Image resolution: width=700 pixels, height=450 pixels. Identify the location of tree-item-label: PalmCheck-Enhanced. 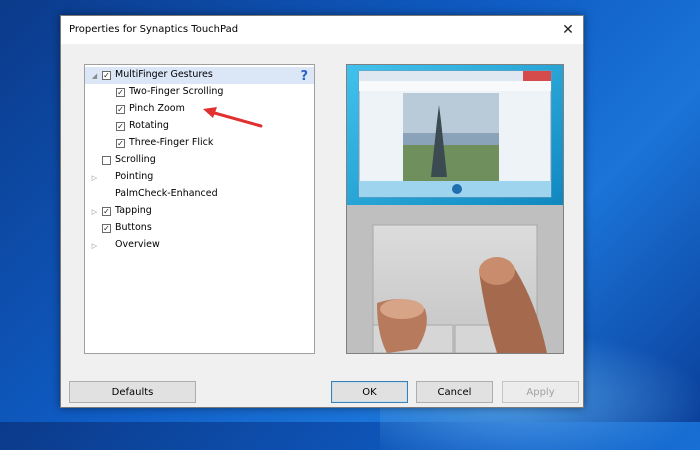
(166, 193).